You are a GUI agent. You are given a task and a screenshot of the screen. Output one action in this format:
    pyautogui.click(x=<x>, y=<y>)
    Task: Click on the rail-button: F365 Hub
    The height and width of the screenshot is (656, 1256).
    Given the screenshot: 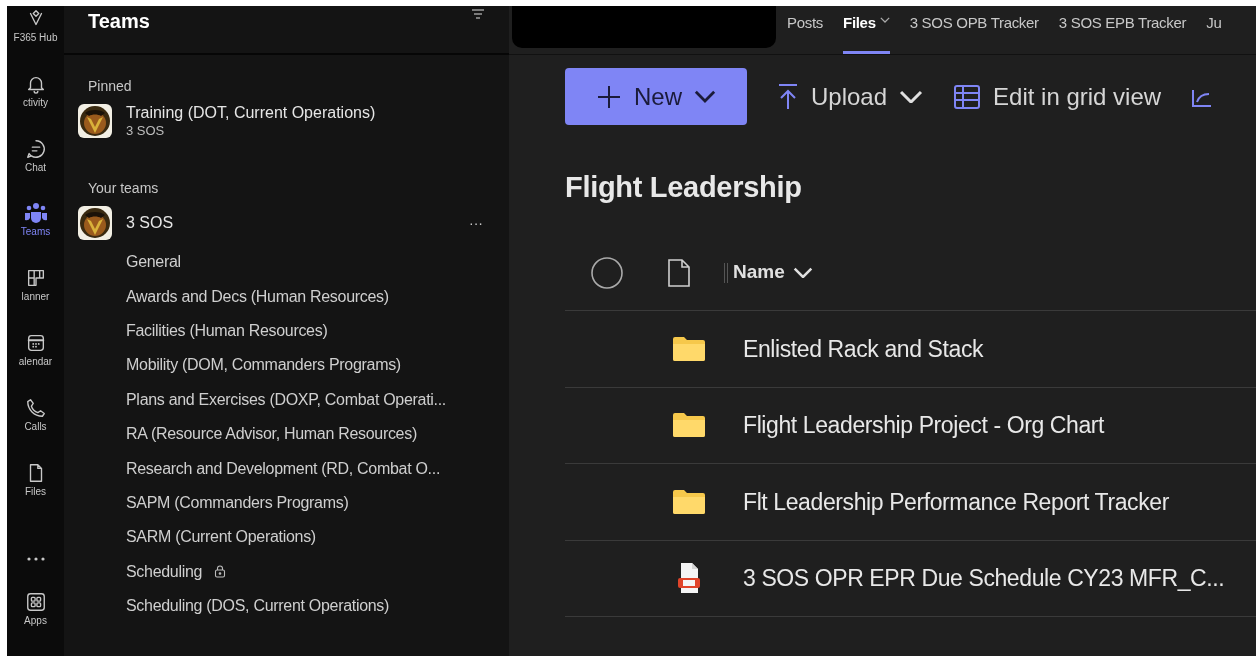 What is the action you would take?
    pyautogui.click(x=35, y=40)
    